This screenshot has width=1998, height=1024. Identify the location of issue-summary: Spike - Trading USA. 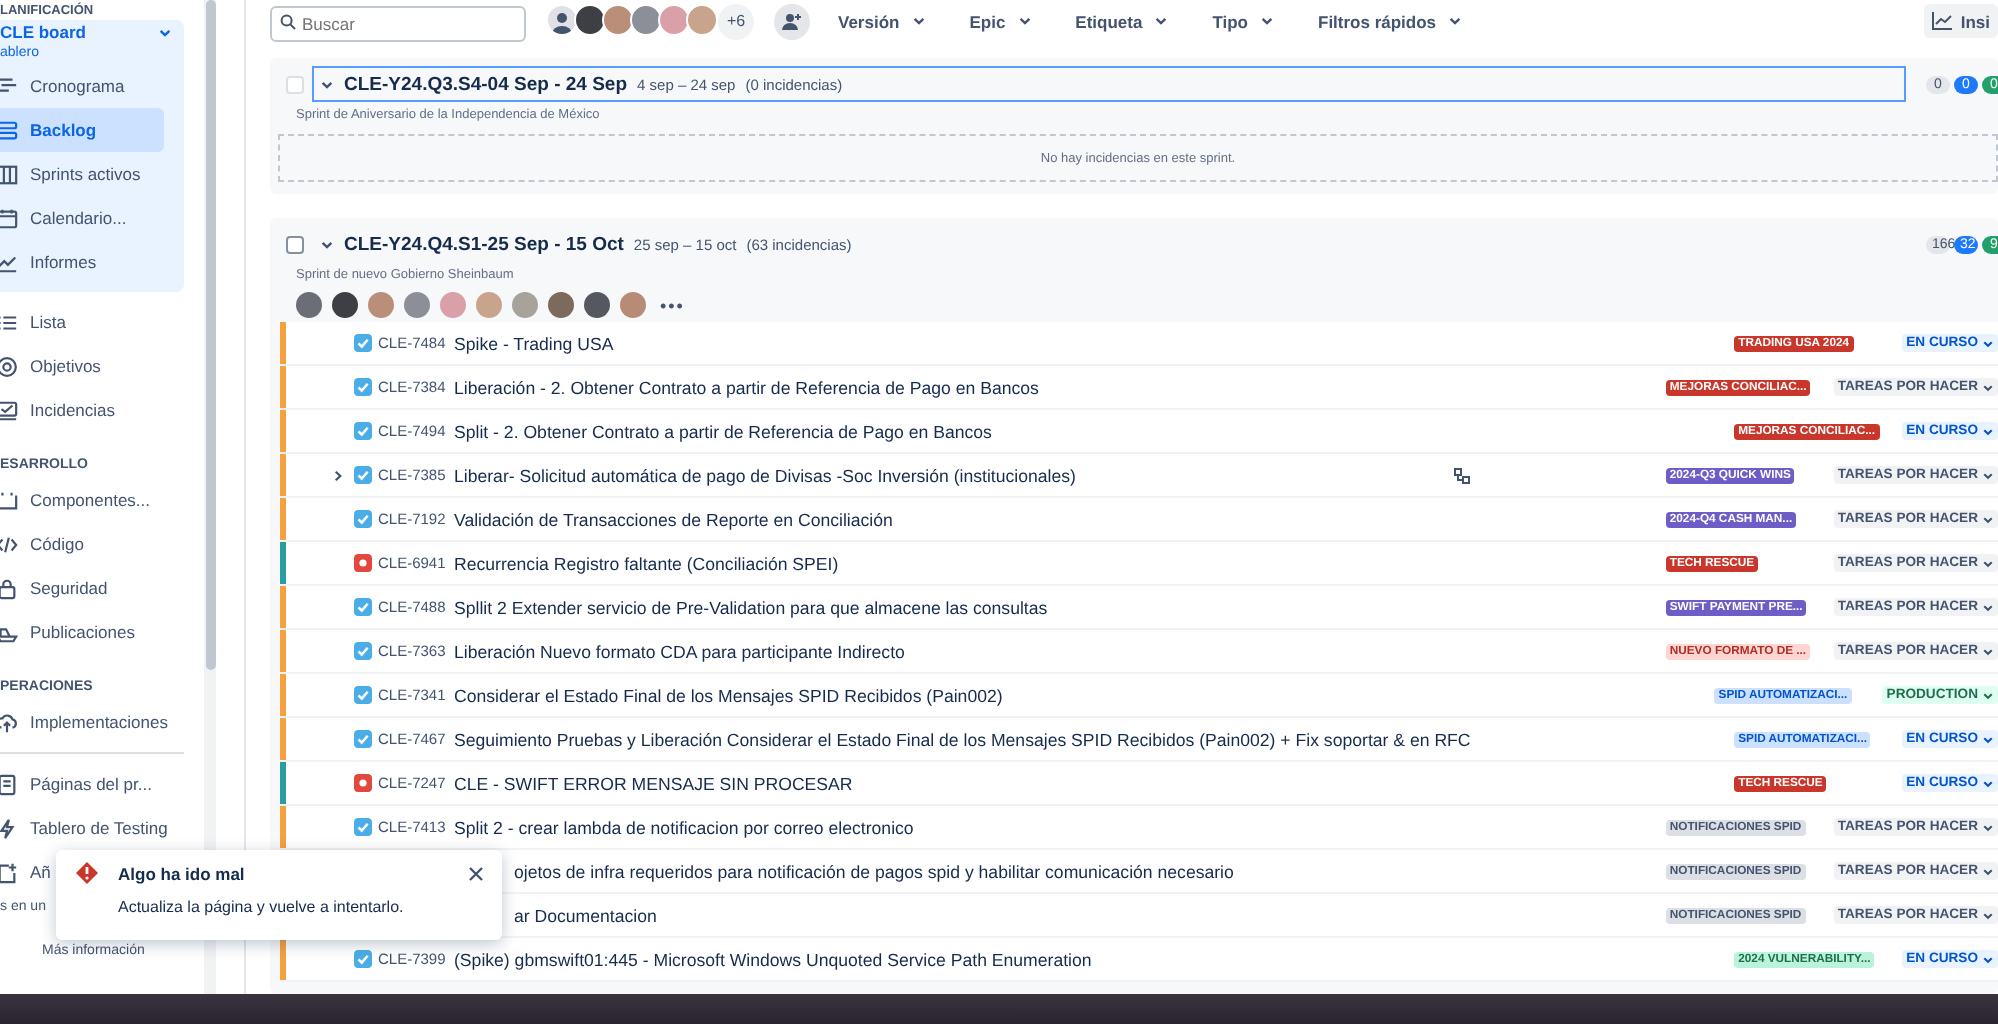
(535, 343).